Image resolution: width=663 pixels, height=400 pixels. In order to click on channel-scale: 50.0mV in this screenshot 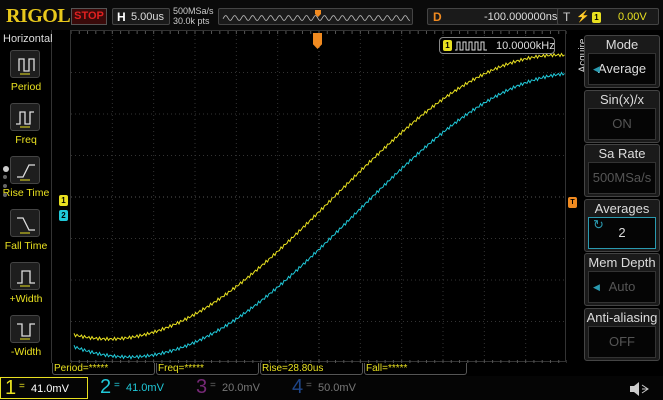, I will do `click(337, 388)`.